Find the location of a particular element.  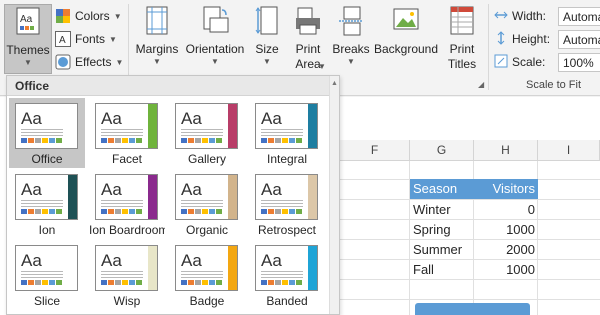

theme-tile: Aa Wisp is located at coordinates (127, 275).